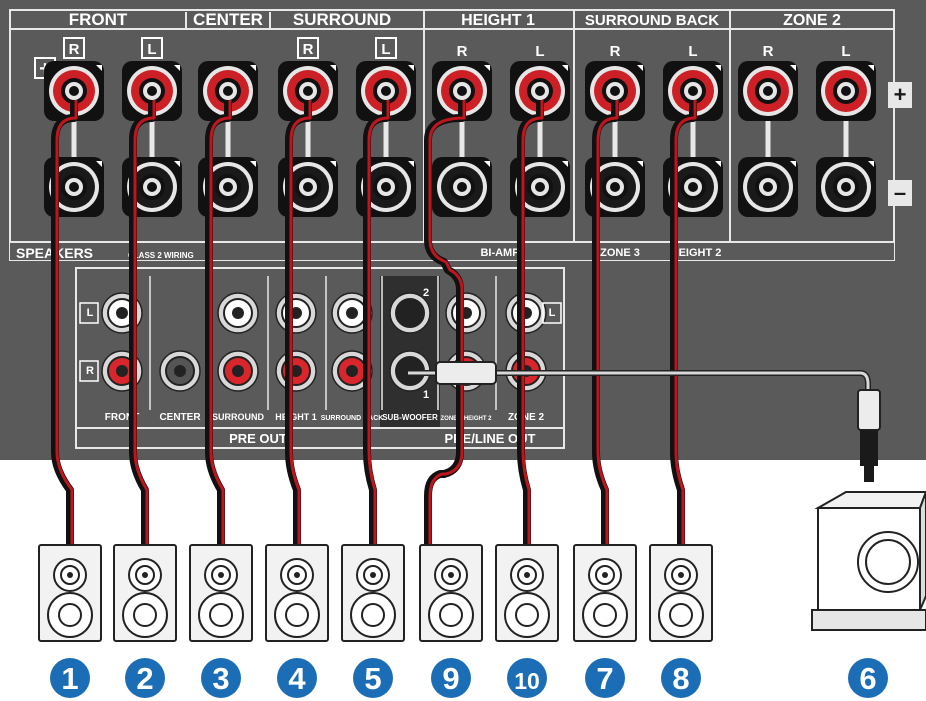  I want to click on preout-l-right: L, so click(552, 313).